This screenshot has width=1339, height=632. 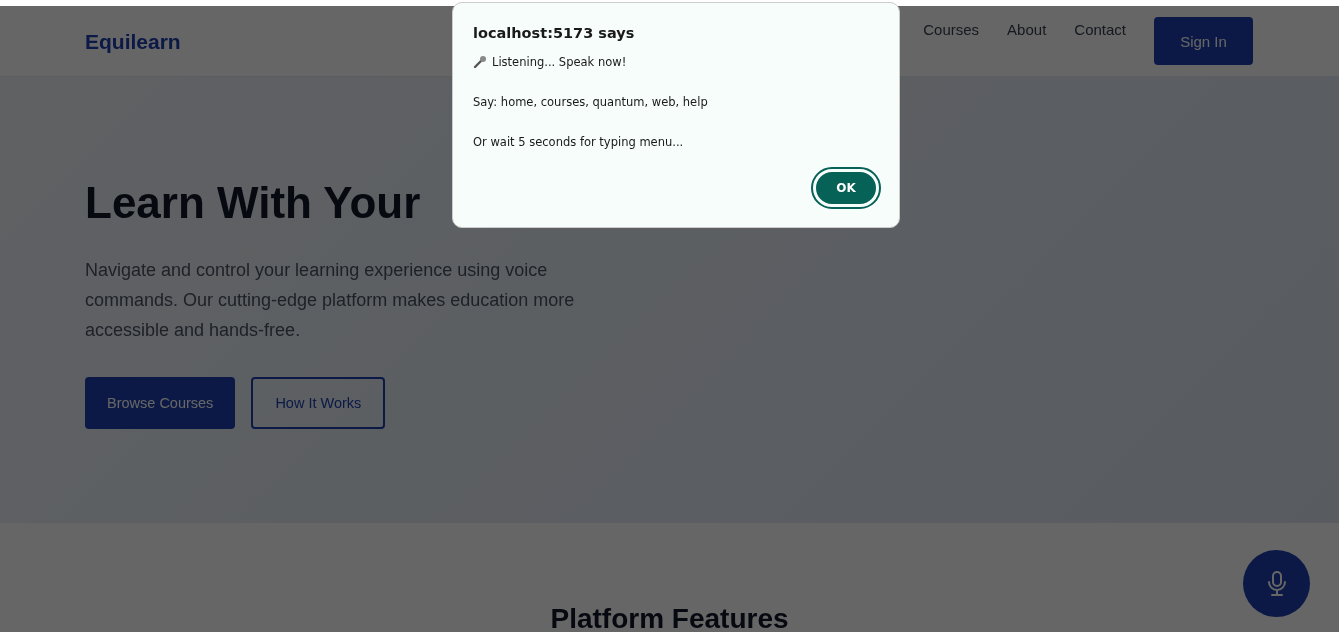 What do you see at coordinates (559, 62) in the screenshot?
I see `dialog-message: Listening... Speak now!` at bounding box center [559, 62].